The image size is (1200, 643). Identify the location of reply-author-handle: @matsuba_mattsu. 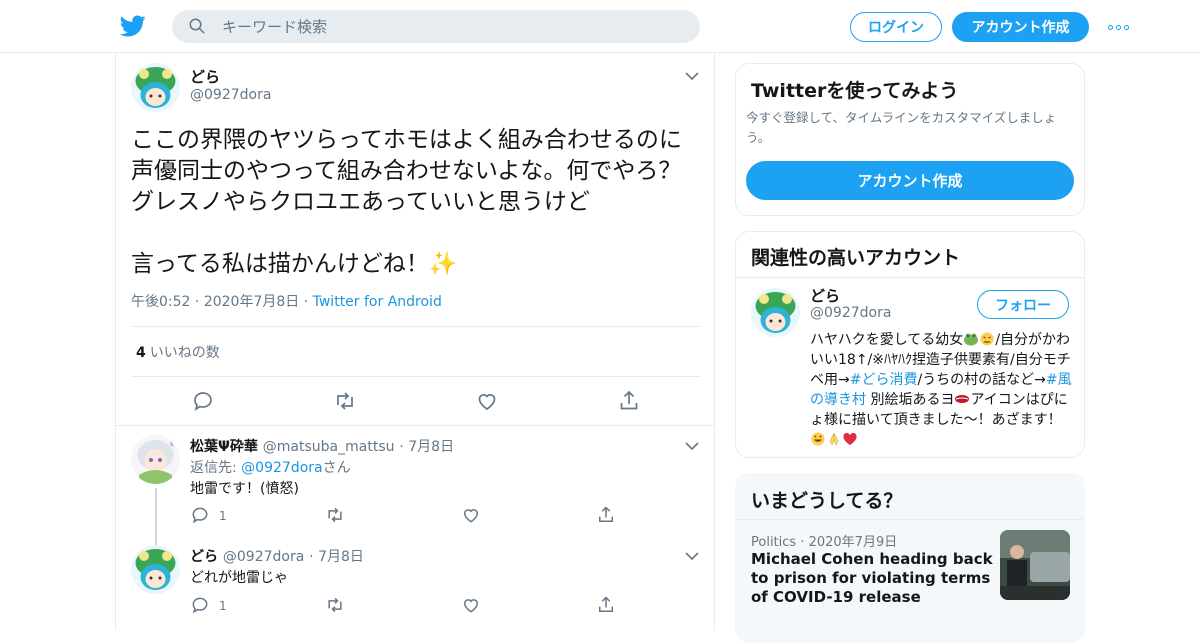
(328, 447).